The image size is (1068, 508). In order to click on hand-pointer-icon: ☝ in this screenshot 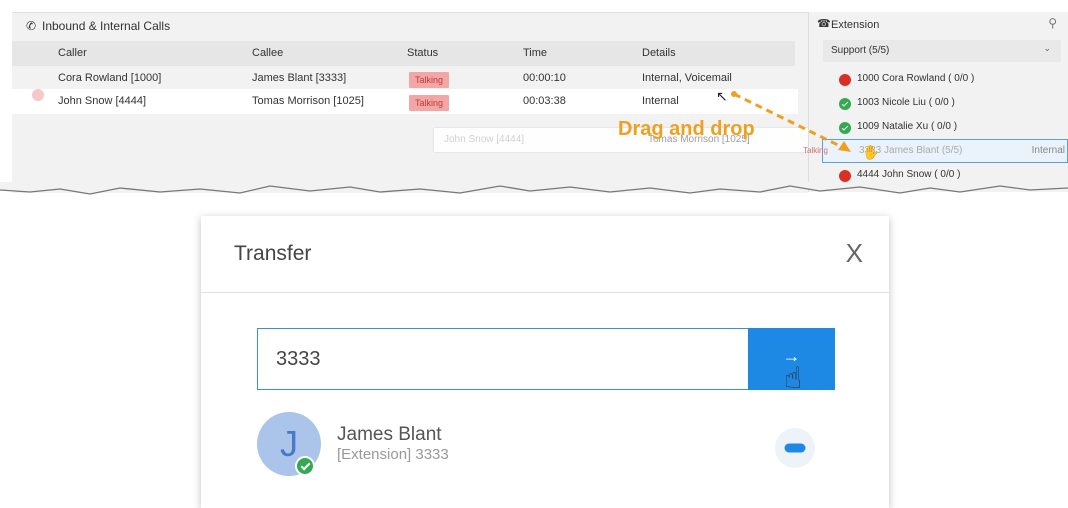, I will do `click(793, 378)`.